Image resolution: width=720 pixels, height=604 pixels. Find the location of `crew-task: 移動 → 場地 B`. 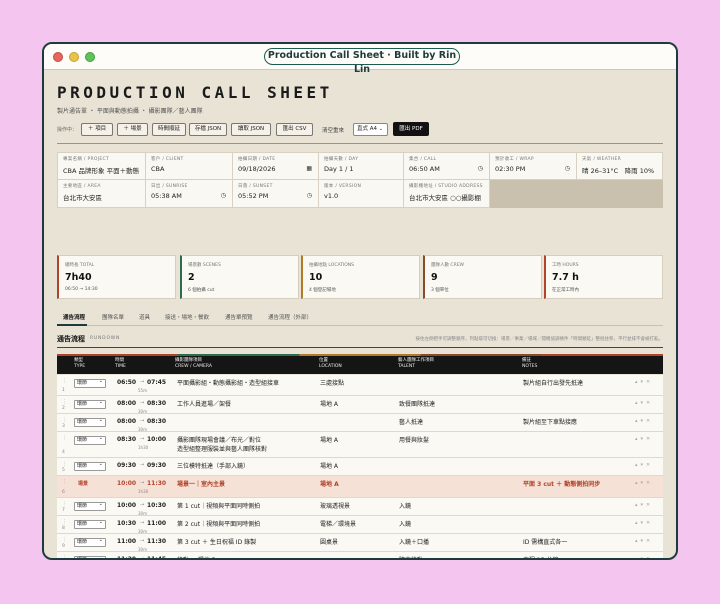

crew-task: 移動 → 場地 B is located at coordinates (196, 557).